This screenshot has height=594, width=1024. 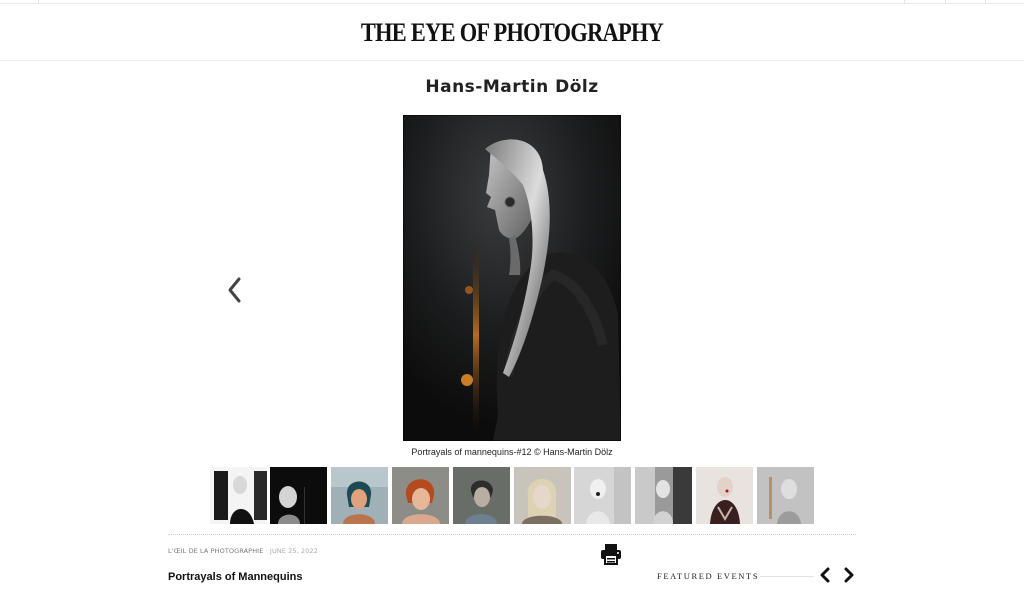 What do you see at coordinates (215, 551) in the screenshot?
I see `article-source: L'ŒIL DE LA PHOTOGRAPHIE` at bounding box center [215, 551].